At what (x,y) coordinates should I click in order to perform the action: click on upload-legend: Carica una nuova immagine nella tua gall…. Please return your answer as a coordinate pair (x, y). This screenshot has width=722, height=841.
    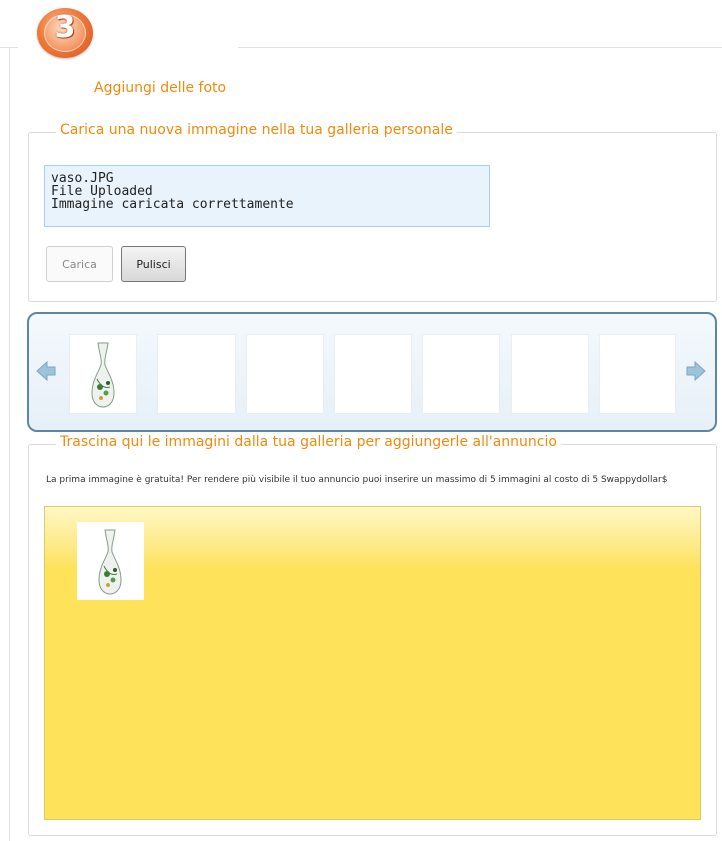
    Looking at the image, I should click on (256, 130).